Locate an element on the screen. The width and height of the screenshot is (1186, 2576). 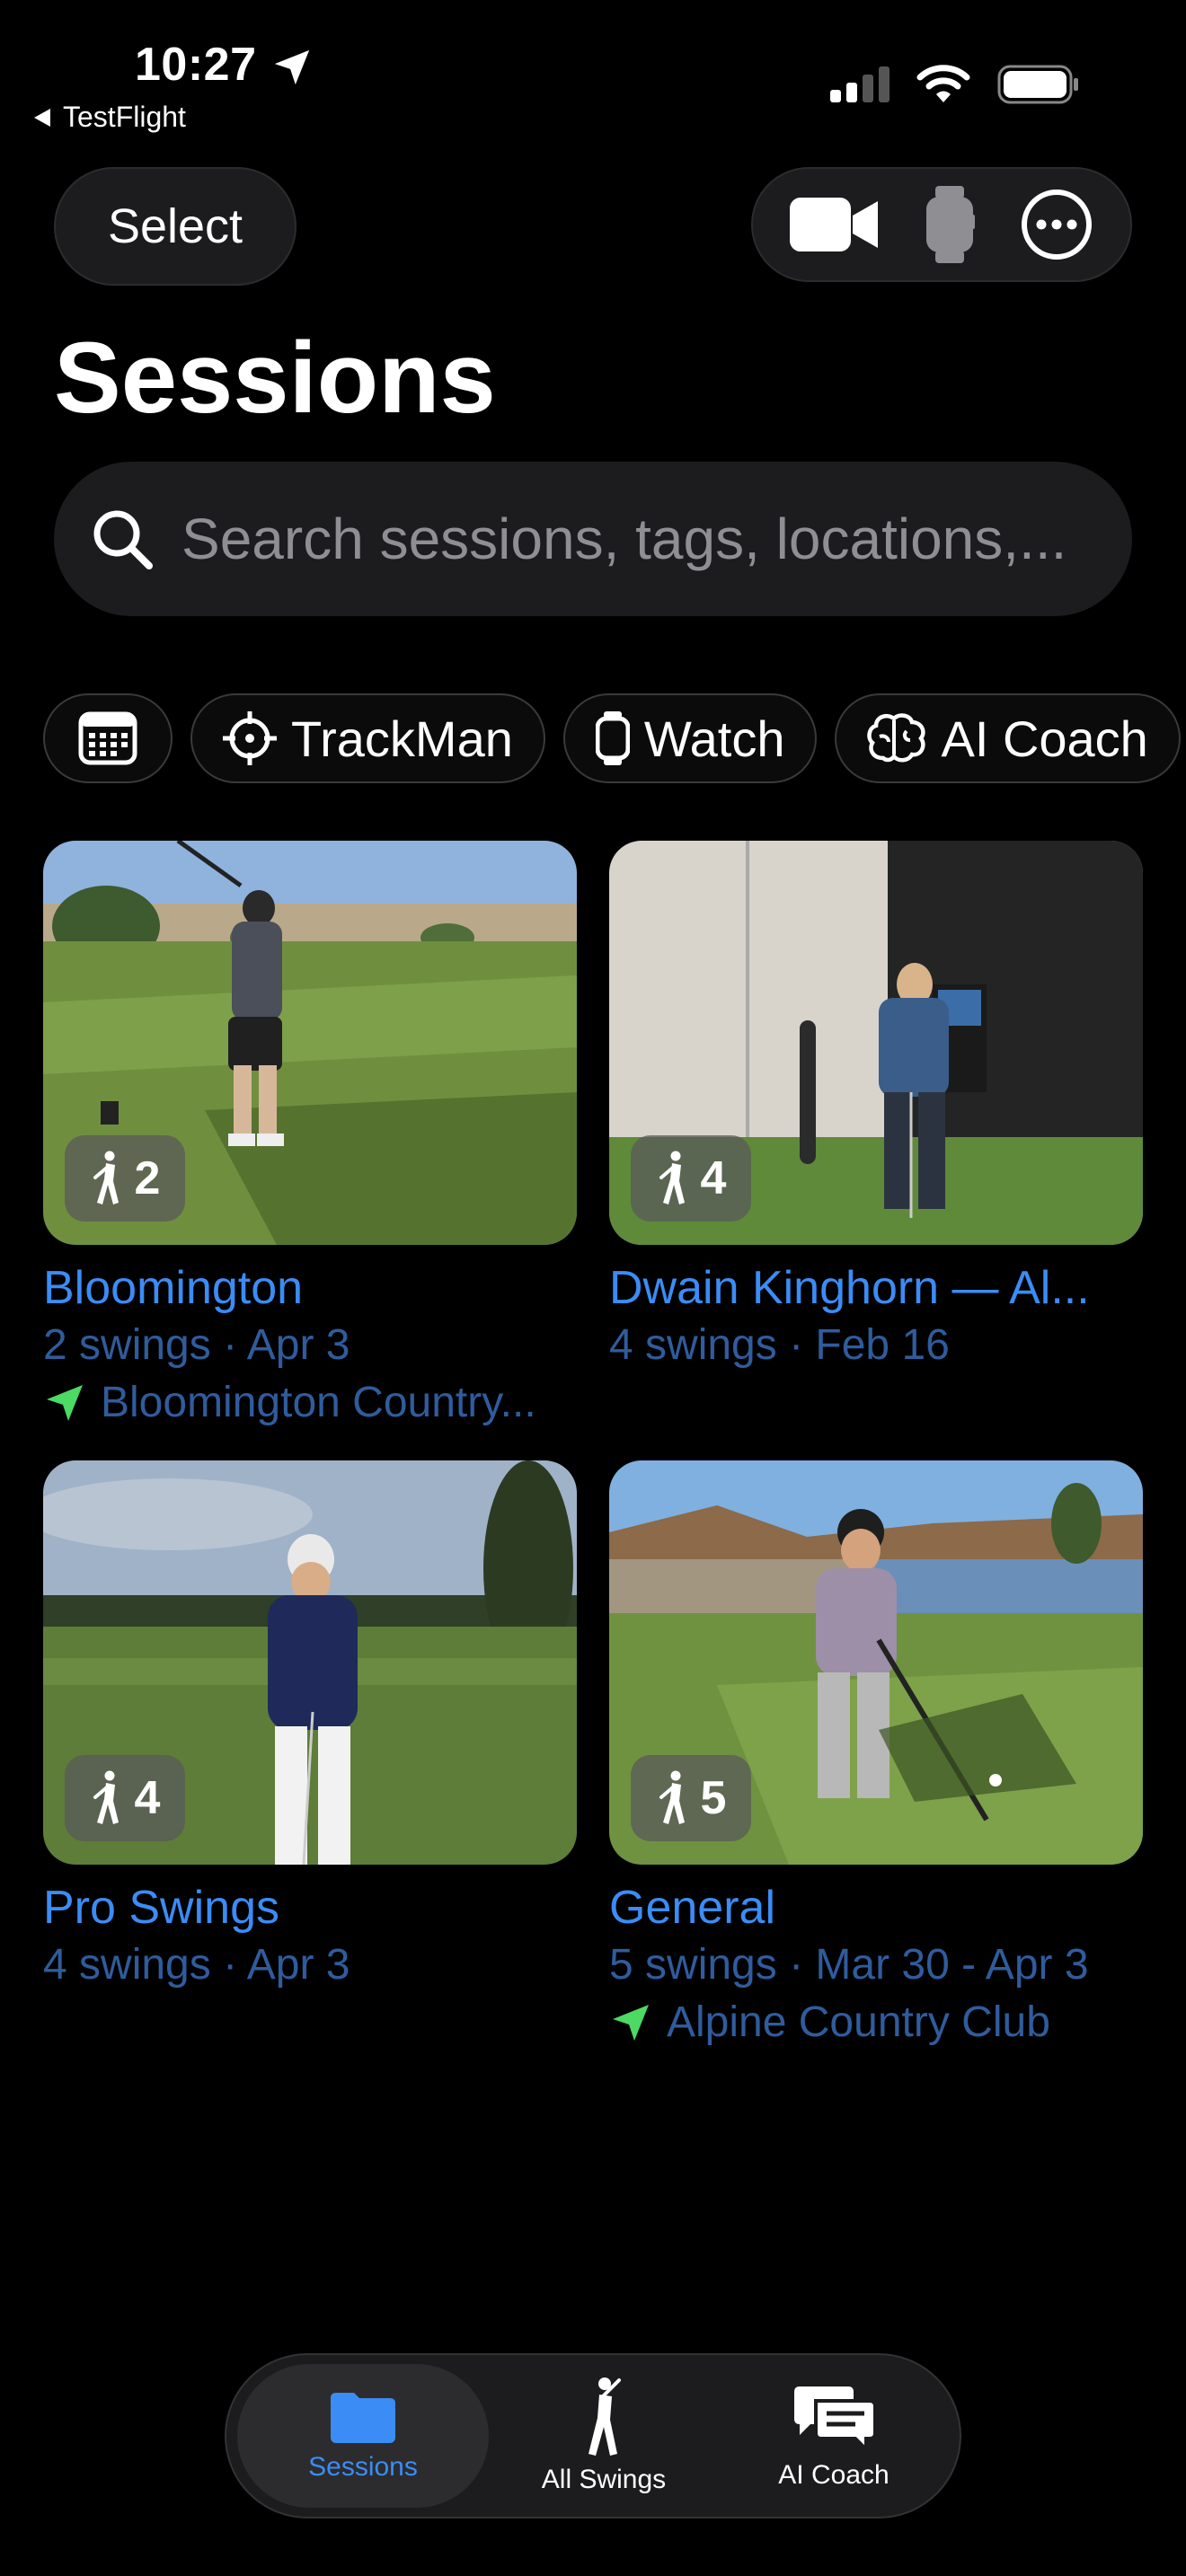
session-card: 4 Pro Swings 4 swings · Apr 3 is located at coordinates (310, 1727).